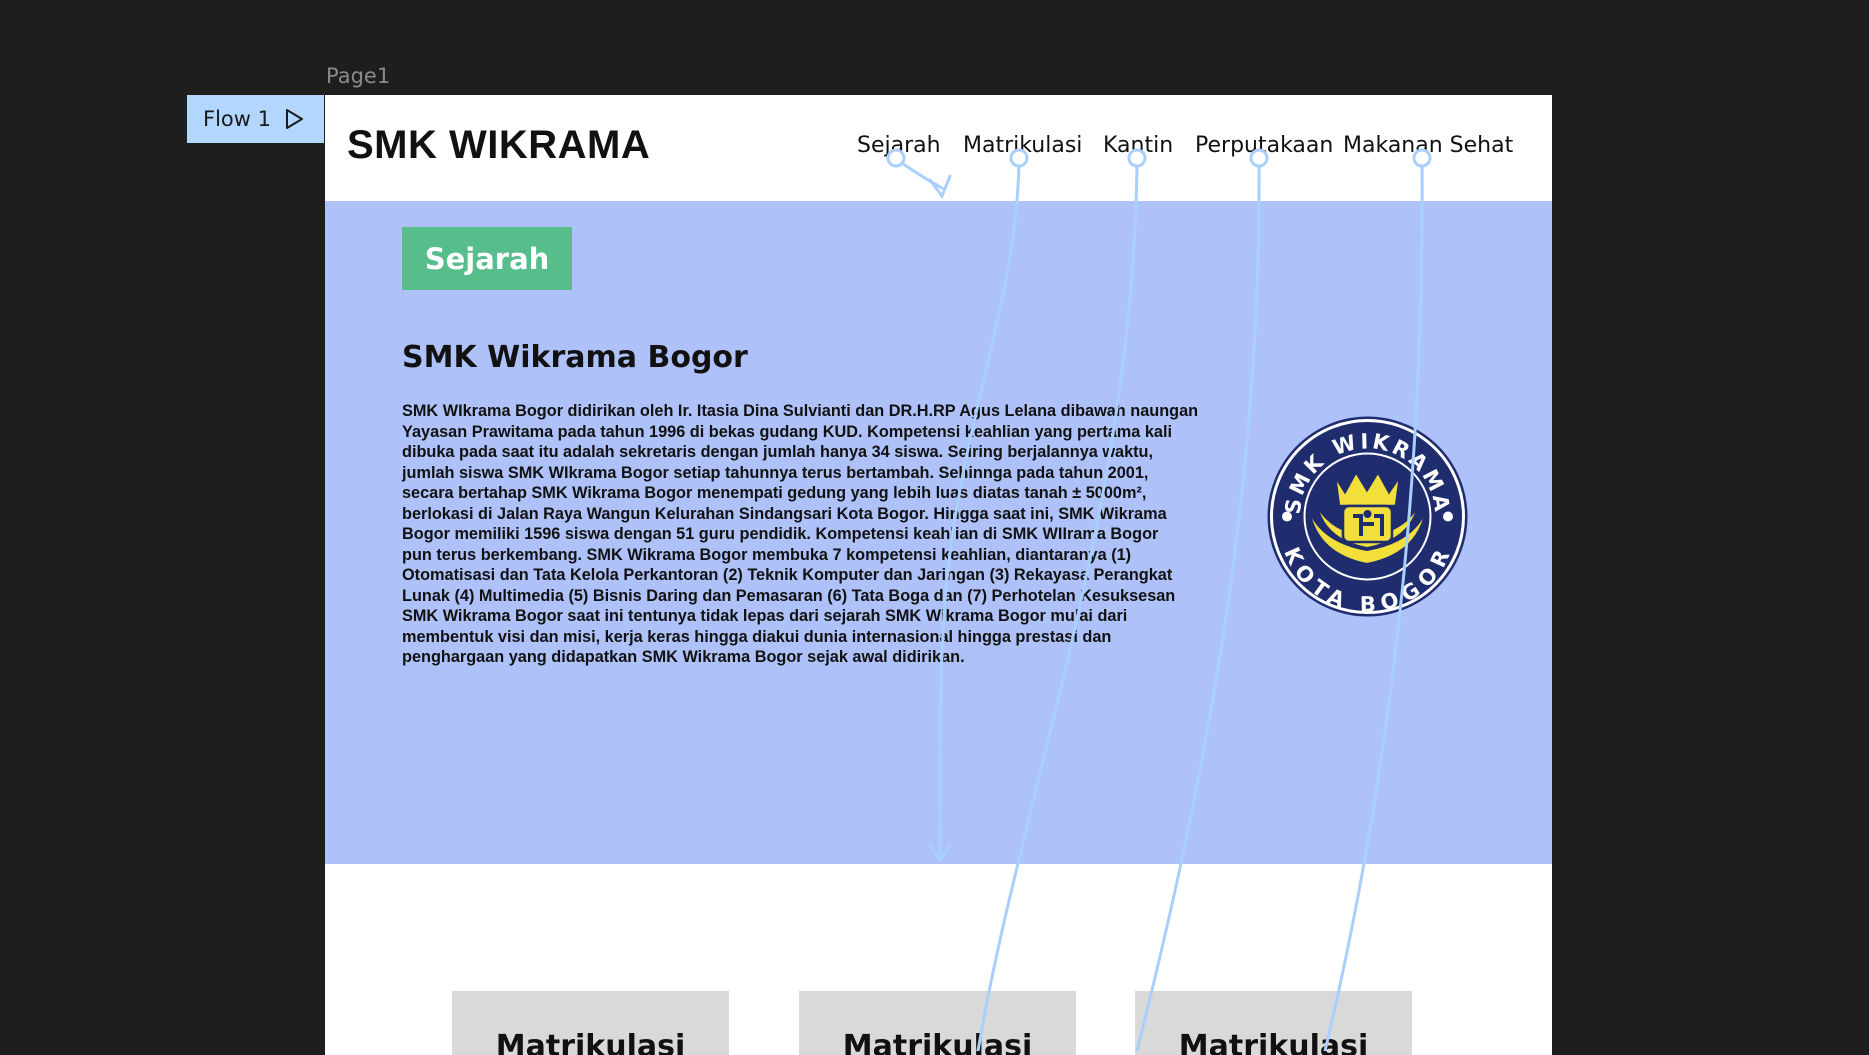 This screenshot has height=1055, width=1869. Describe the element at coordinates (1138, 145) in the screenshot. I see `nav-link-kantin: Kantin` at that location.